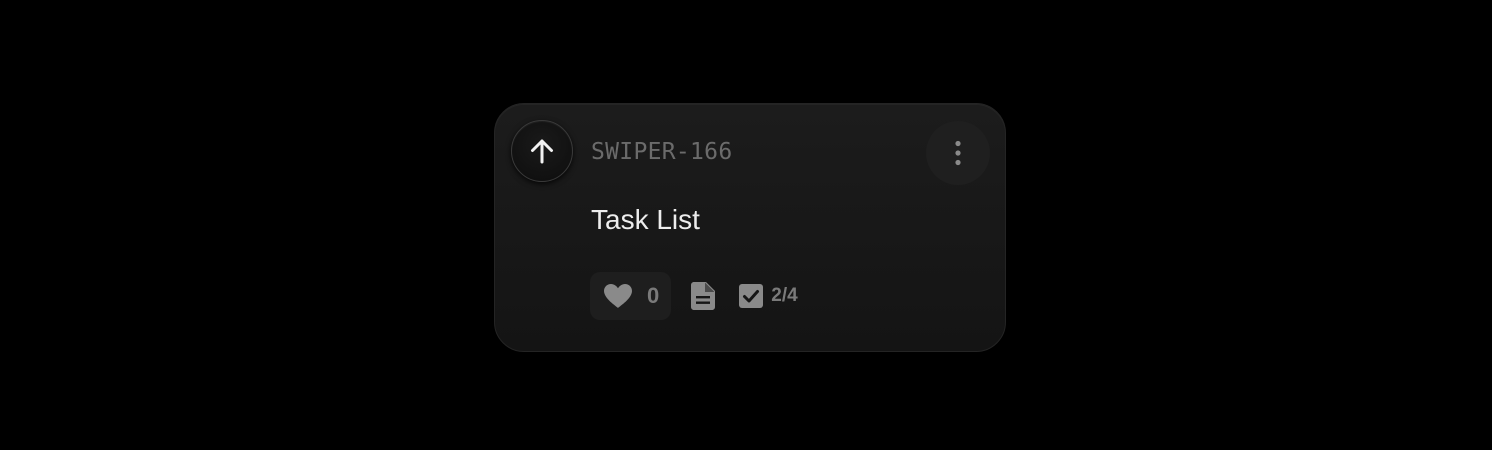 The height and width of the screenshot is (450, 1492). I want to click on more-options-button, so click(958, 153).